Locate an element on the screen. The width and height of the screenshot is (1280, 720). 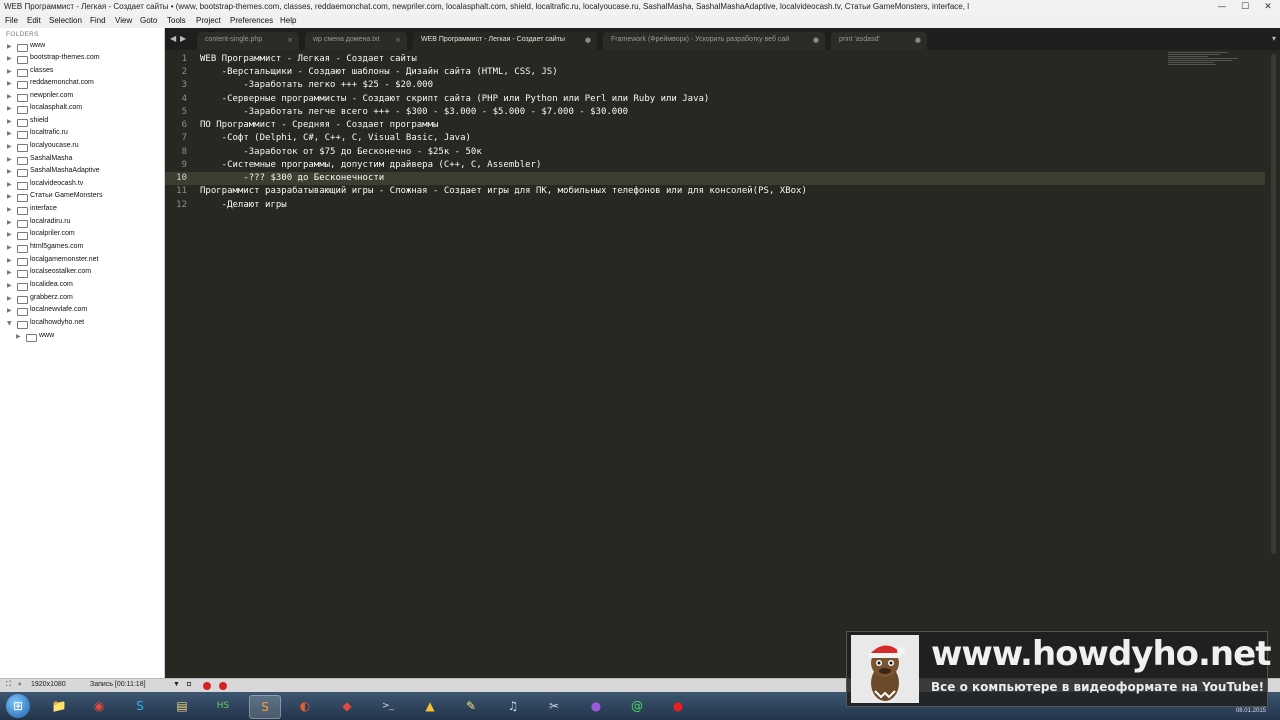
menu-preferences: Preferences is located at coordinates (251, 20).